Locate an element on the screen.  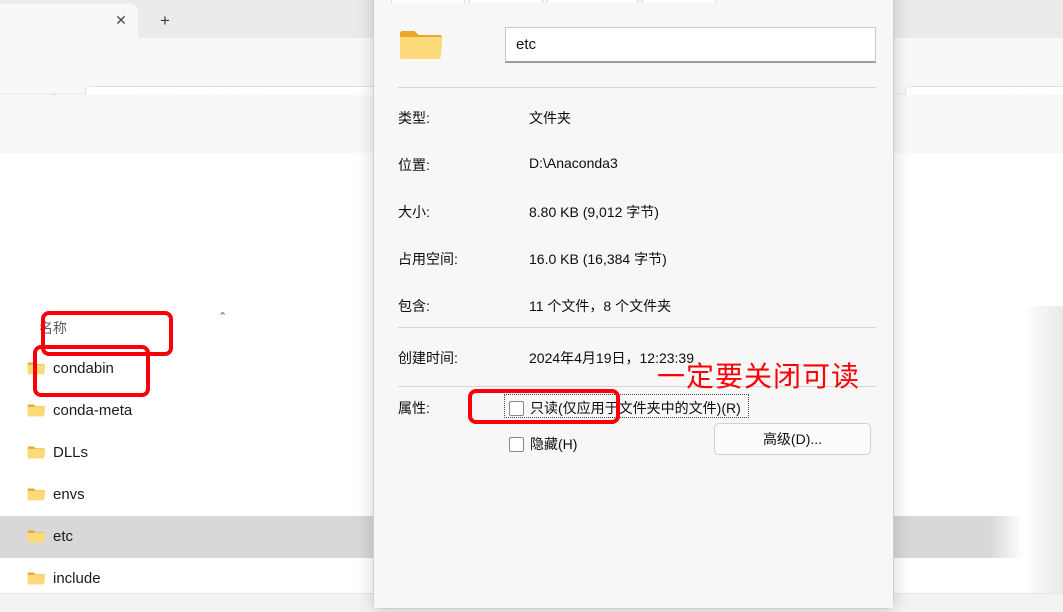
property-row: 位置: D:\Anaconda3 is located at coordinates (637, 166).